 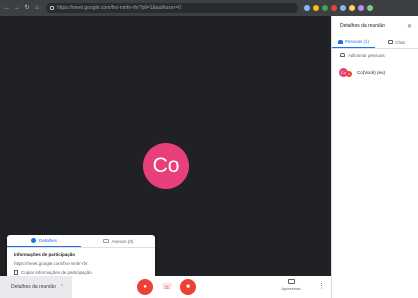 What do you see at coordinates (17, 8) in the screenshot?
I see `forward-icon: →` at bounding box center [17, 8].